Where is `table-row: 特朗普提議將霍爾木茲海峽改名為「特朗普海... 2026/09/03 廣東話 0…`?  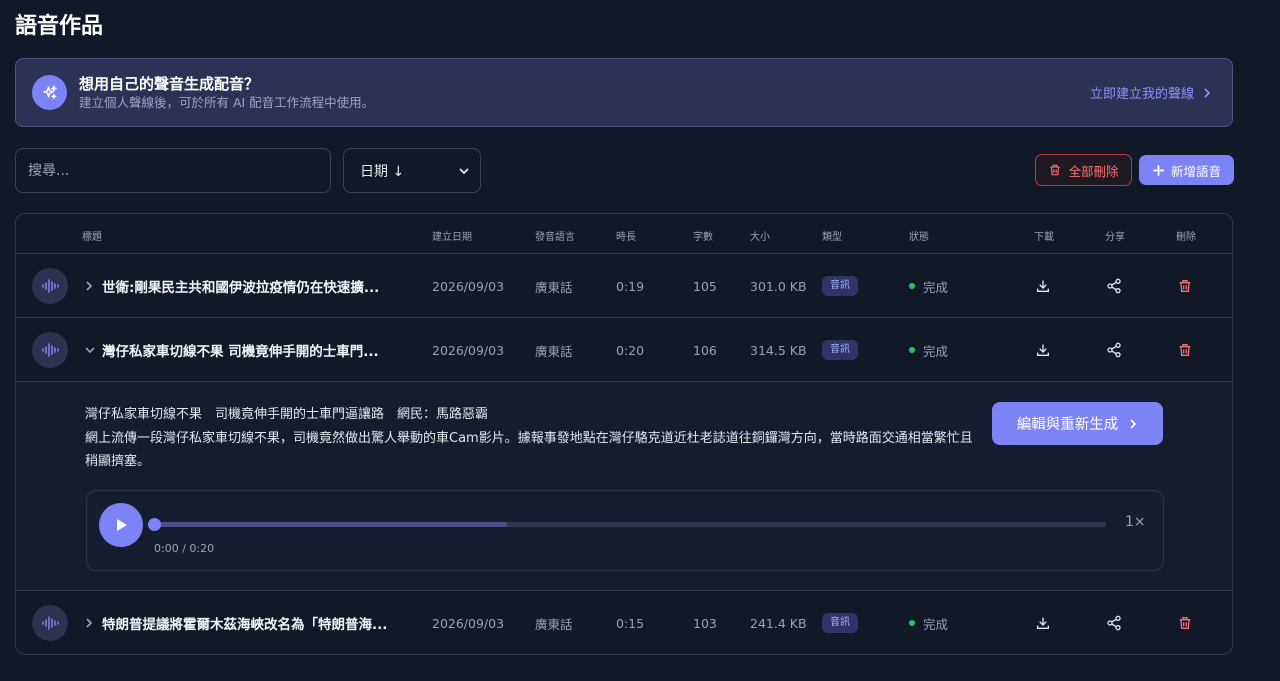 table-row: 特朗普提議將霍爾木茲海峽改名為「特朗普海... 2026/09/03 廣東話 0… is located at coordinates (624, 622).